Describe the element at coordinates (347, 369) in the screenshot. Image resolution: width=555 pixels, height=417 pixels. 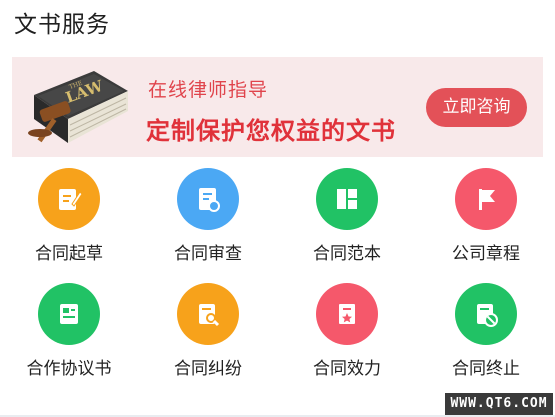
I see `service-label: 合同效力` at that location.